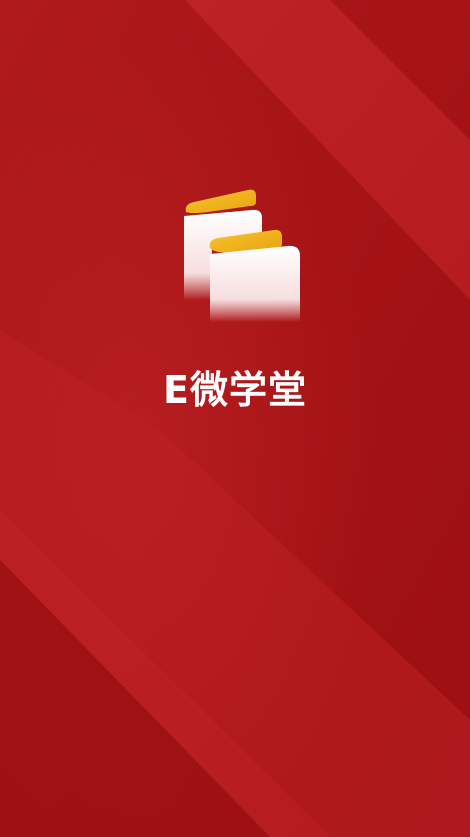 The width and height of the screenshot is (470, 837). I want to click on e-book-logo-icon, so click(243, 257).